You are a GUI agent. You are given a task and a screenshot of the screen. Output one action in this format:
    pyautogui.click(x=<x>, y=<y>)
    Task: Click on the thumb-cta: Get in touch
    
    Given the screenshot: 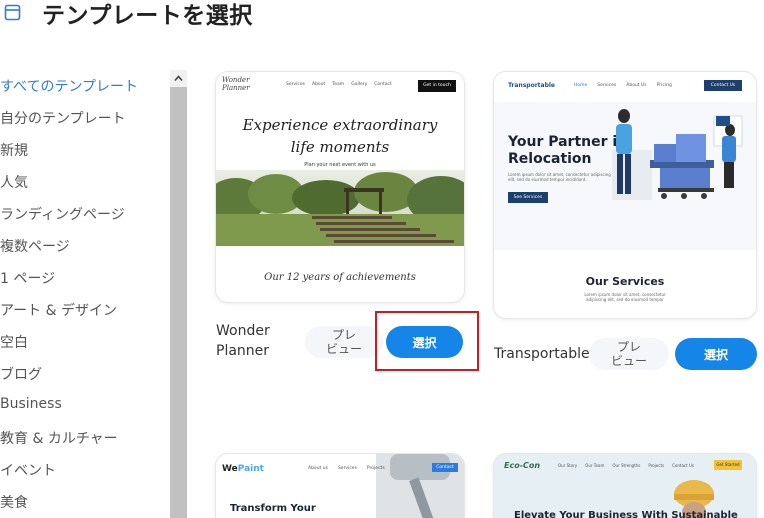 What is the action you would take?
    pyautogui.click(x=437, y=86)
    